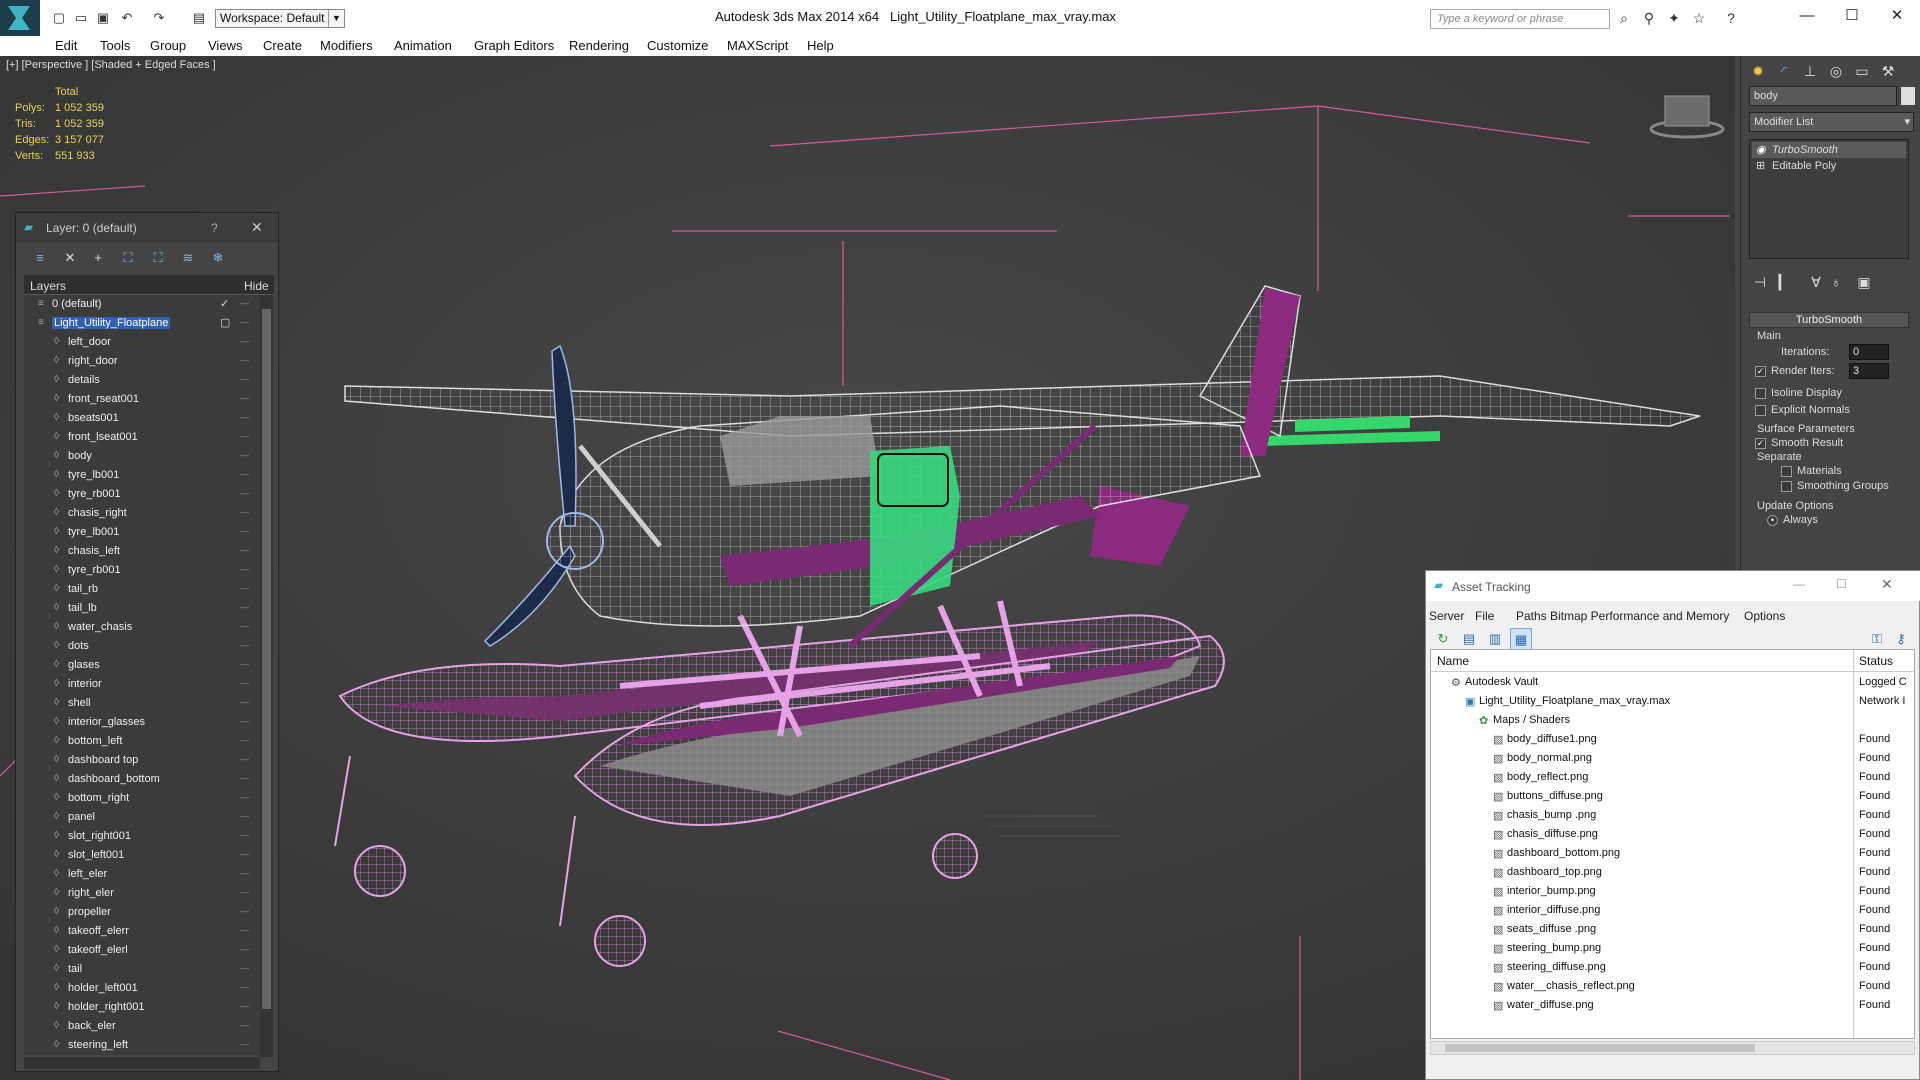 The image size is (1920, 1080). I want to click on asset-row-maps: ✿ Maps / Shaders, so click(1672, 720).